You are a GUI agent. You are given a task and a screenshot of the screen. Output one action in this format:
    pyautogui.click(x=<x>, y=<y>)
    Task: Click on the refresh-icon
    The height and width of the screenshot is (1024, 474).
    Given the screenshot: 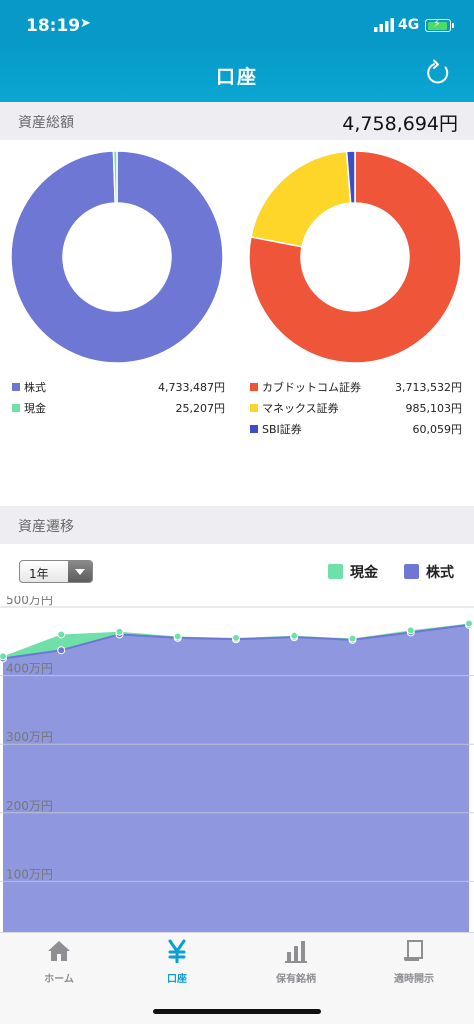 What is the action you would take?
    pyautogui.click(x=438, y=73)
    